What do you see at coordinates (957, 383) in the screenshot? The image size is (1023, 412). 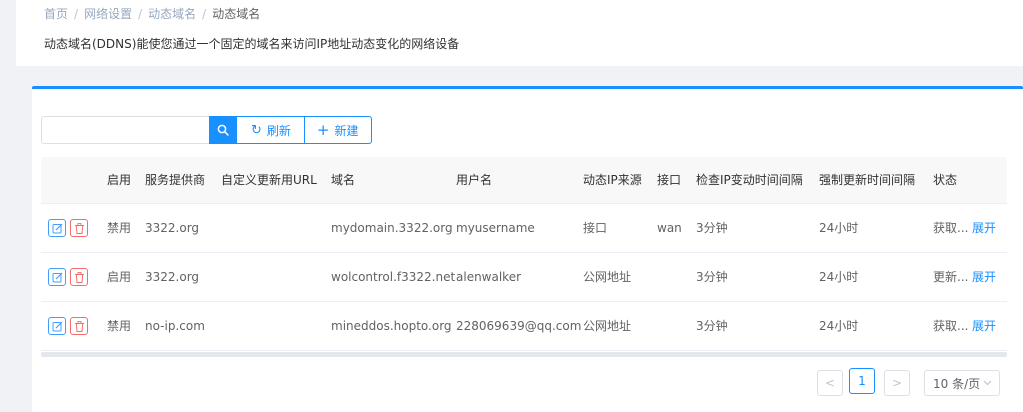 I see `page-size-value: 10 条/页` at bounding box center [957, 383].